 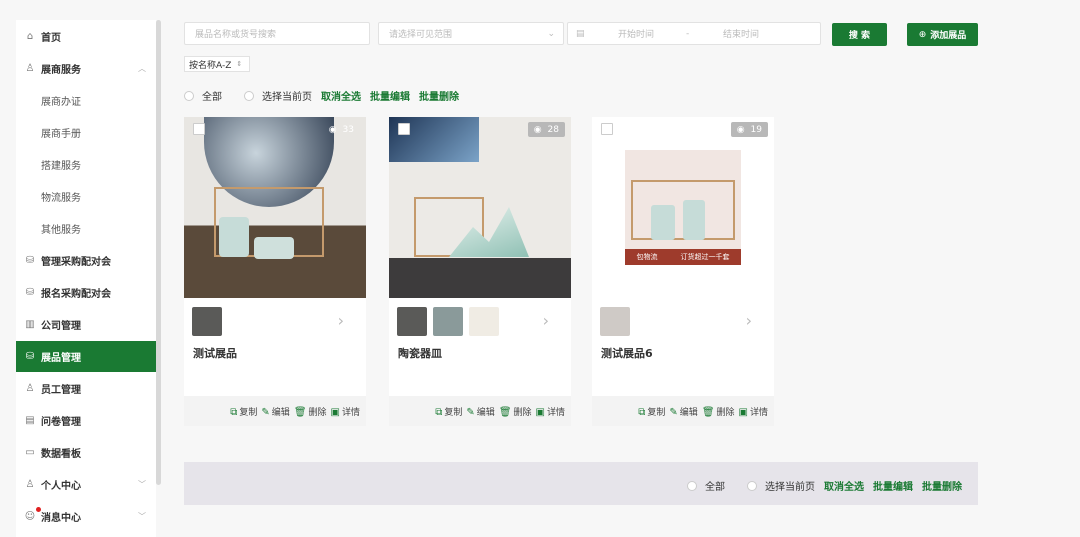 What do you see at coordinates (86, 228) in the screenshot?
I see `sidebar-item: 其他服务` at bounding box center [86, 228].